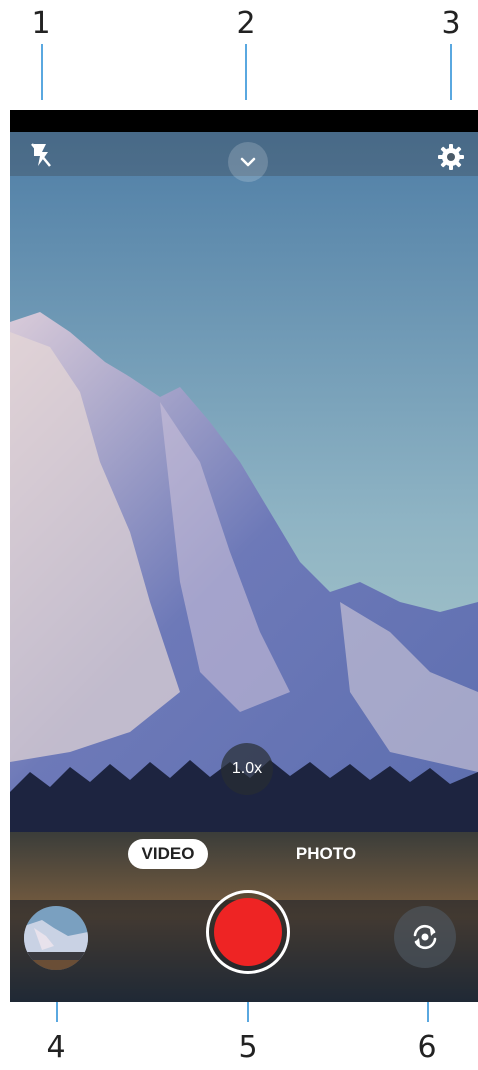 The width and height of the screenshot is (478, 1070). I want to click on flash-off-icon, so click(41, 155).